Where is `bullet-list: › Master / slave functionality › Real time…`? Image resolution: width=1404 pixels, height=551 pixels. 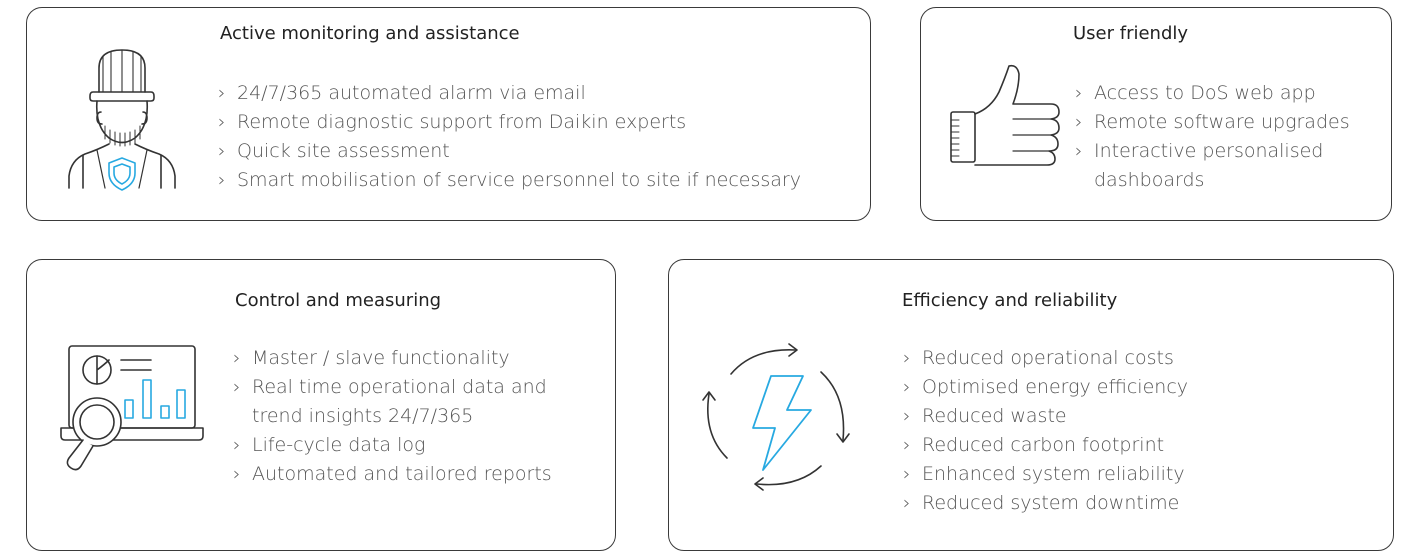
bullet-list: › Master / slave functionality › Real time… is located at coordinates (403, 416).